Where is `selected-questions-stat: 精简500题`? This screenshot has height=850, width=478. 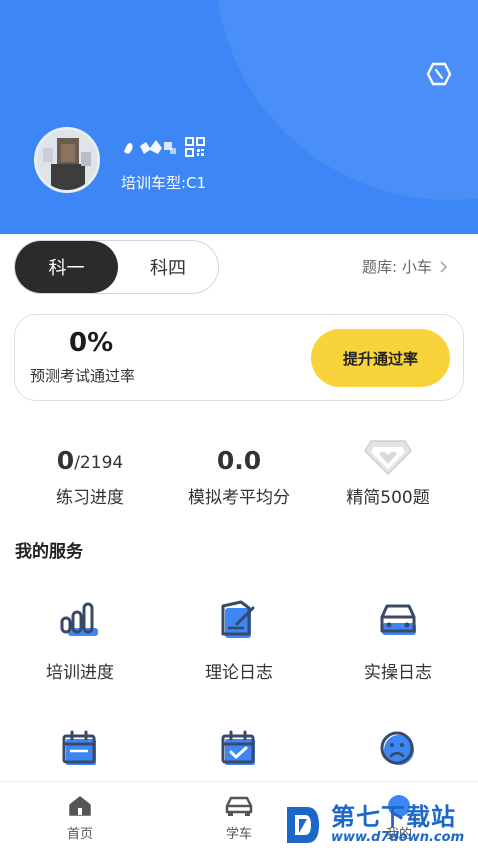 selected-questions-stat: 精简500题 is located at coordinates (388, 474).